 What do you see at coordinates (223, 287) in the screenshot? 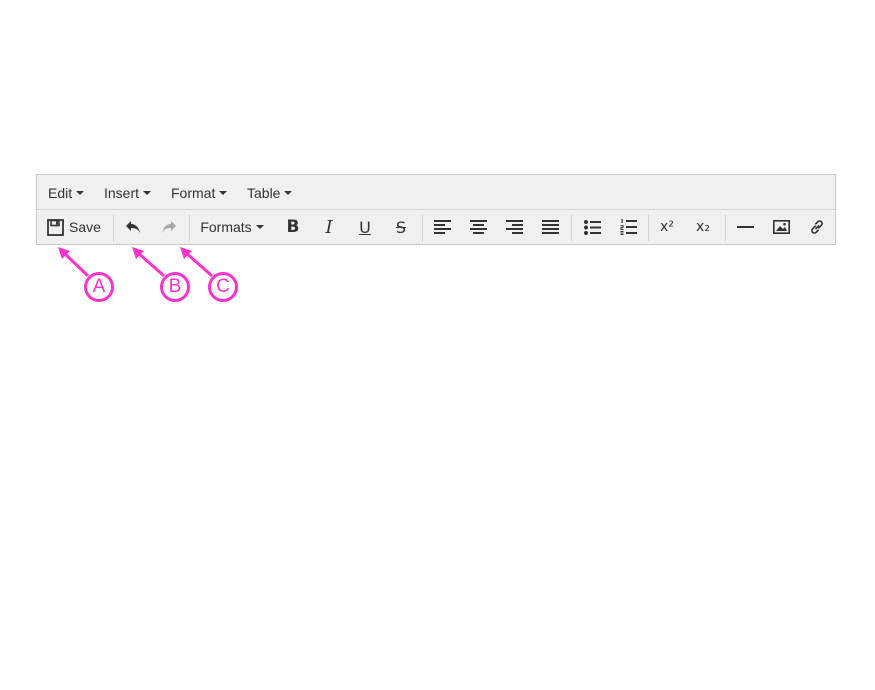
I see `callout-c: C` at bounding box center [223, 287].